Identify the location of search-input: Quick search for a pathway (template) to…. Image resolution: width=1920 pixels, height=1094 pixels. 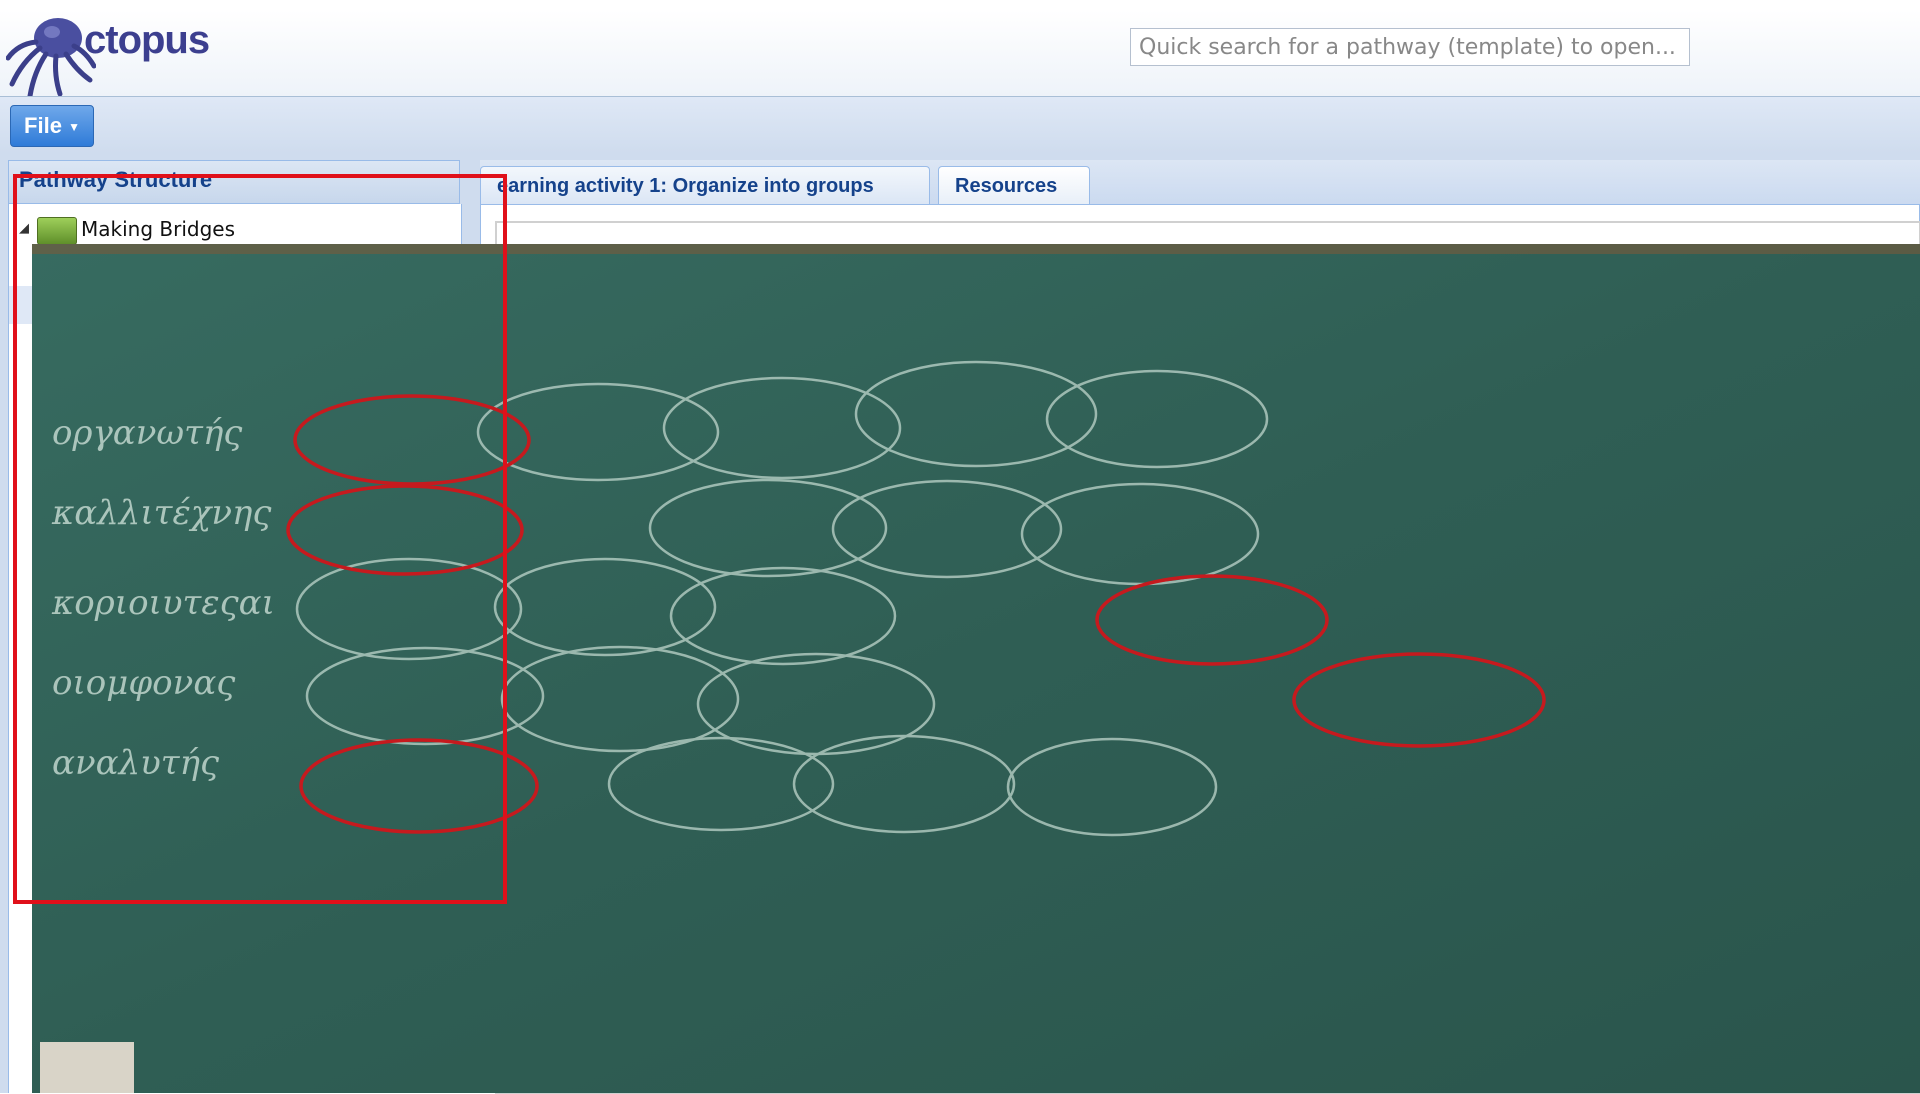
(1410, 47).